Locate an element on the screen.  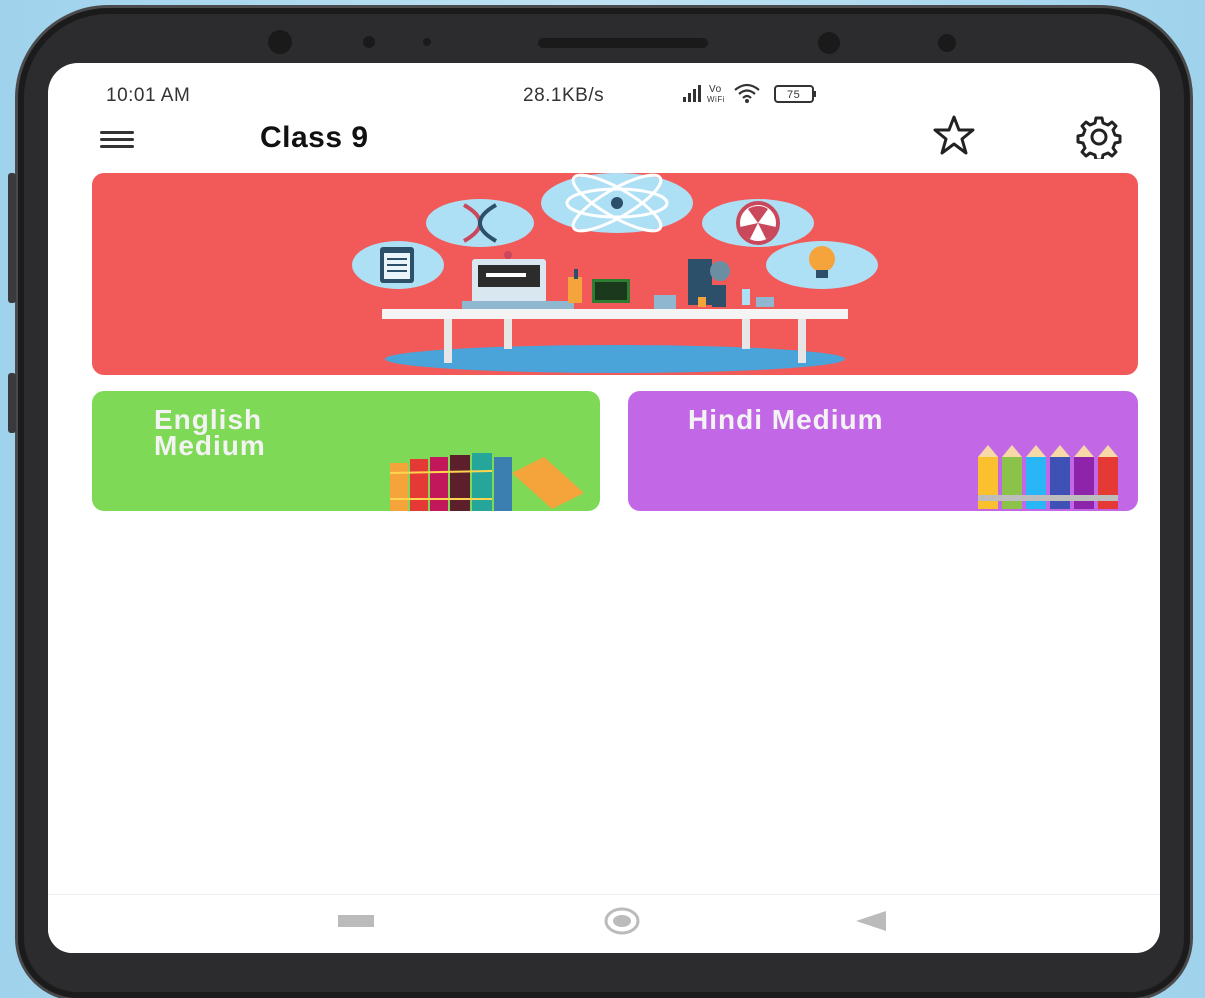
english-medium-label: English Medium is located at coordinates (210, 432).